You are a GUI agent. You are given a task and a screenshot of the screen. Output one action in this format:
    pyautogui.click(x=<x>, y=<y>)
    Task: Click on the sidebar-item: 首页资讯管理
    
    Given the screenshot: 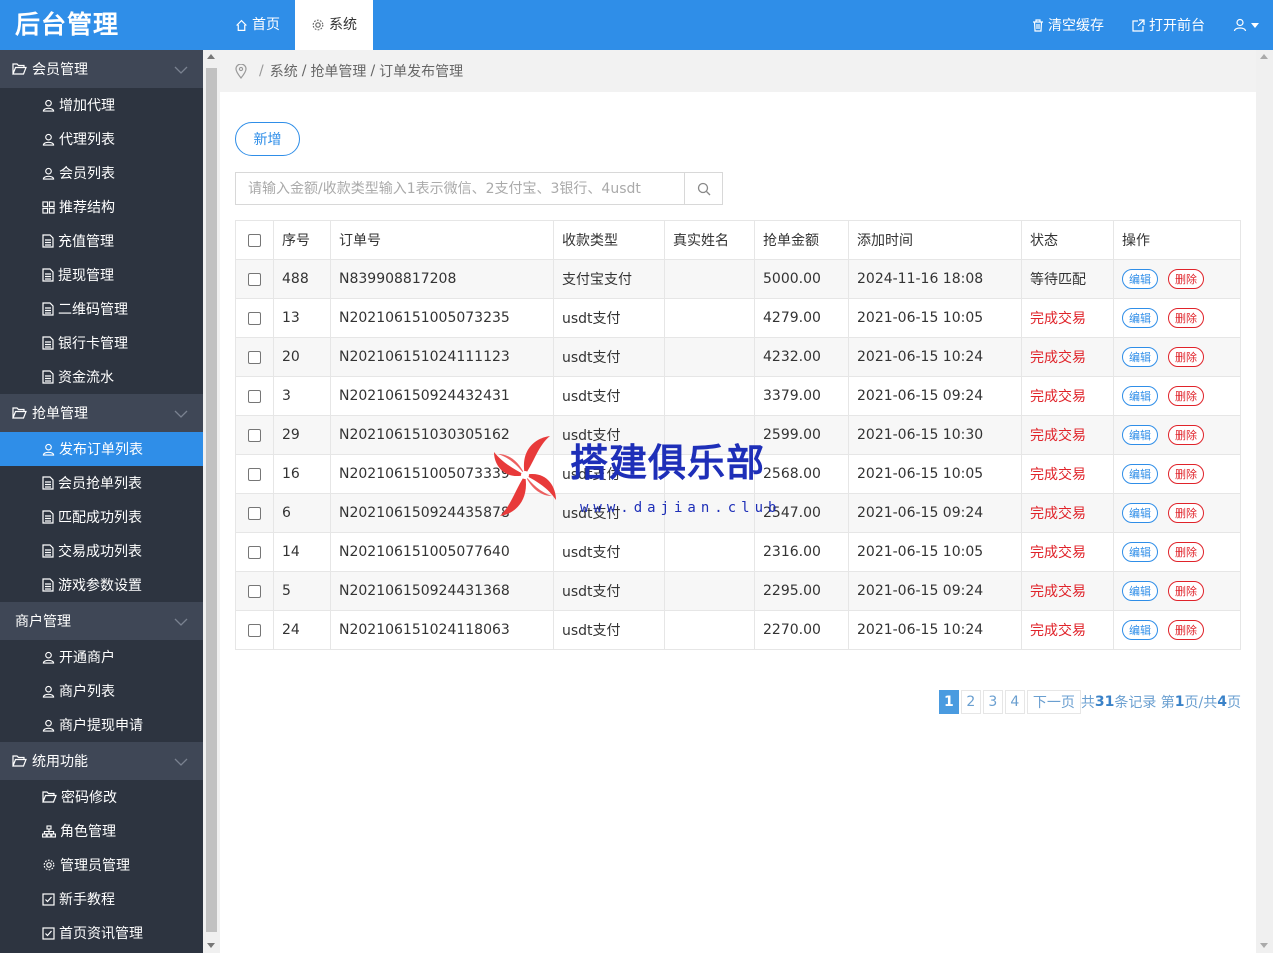 What is the action you would take?
    pyautogui.click(x=101, y=933)
    